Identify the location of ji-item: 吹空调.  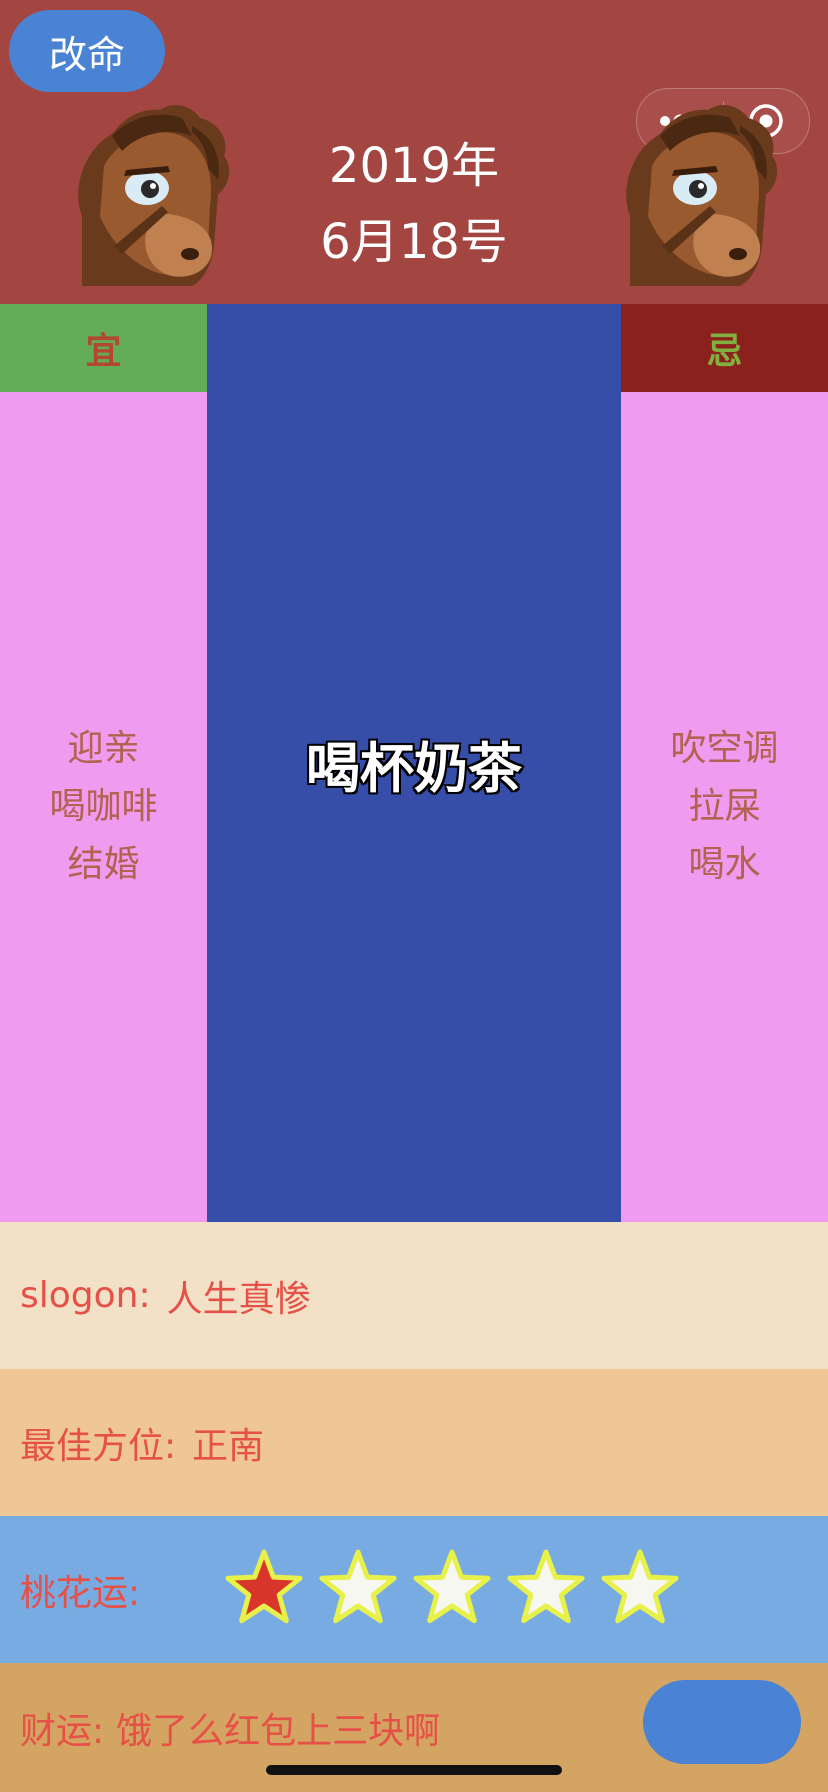
(724, 748).